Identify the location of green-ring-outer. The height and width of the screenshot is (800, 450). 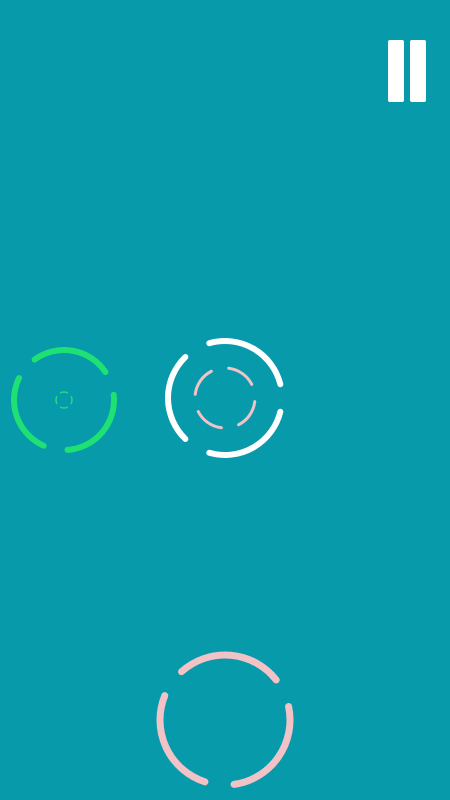
(64, 400).